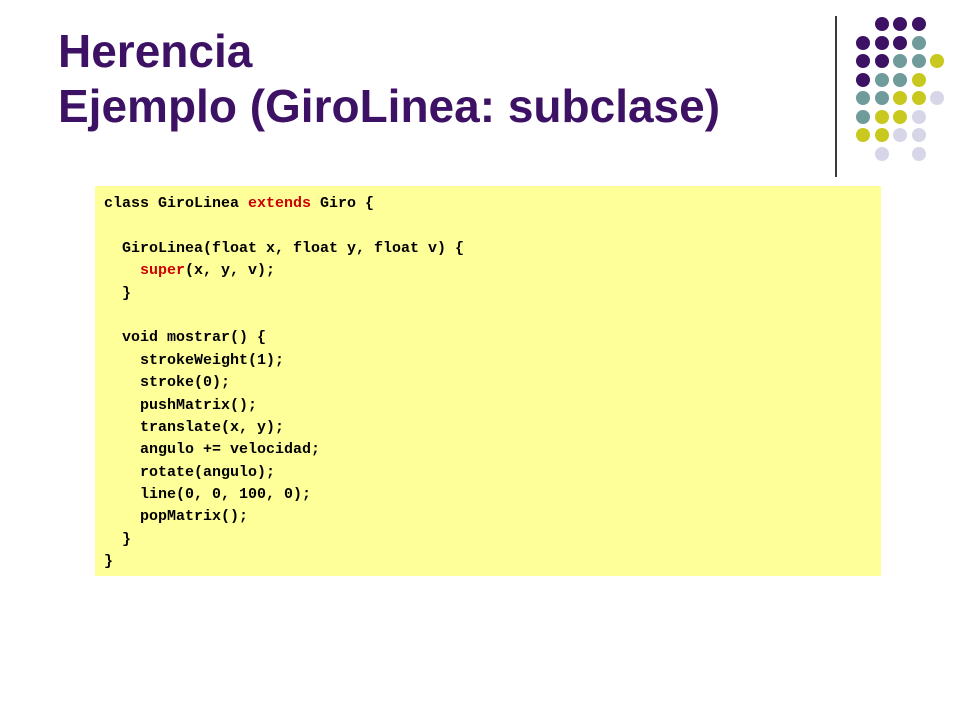  What do you see at coordinates (155, 51) in the screenshot?
I see `slide-title-line-1: Herencia` at bounding box center [155, 51].